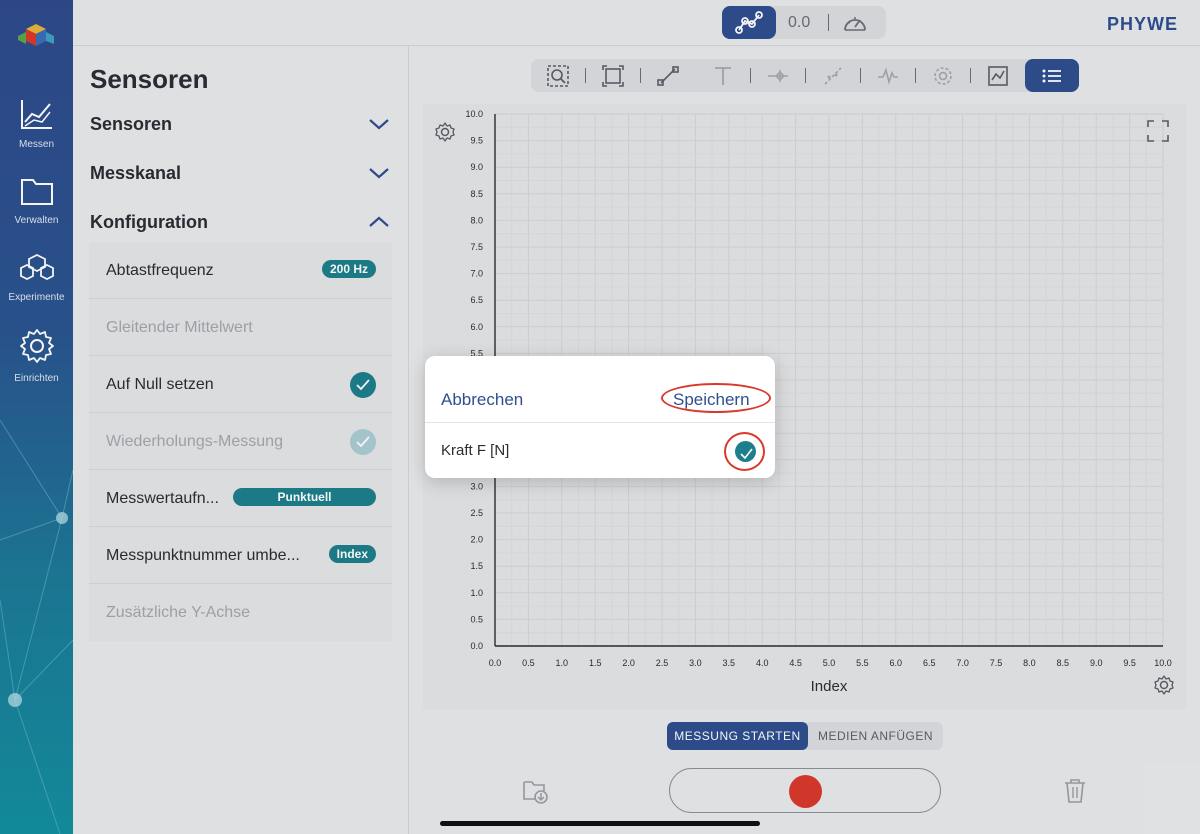  I want to click on section-label: Konfiguration, so click(149, 222).